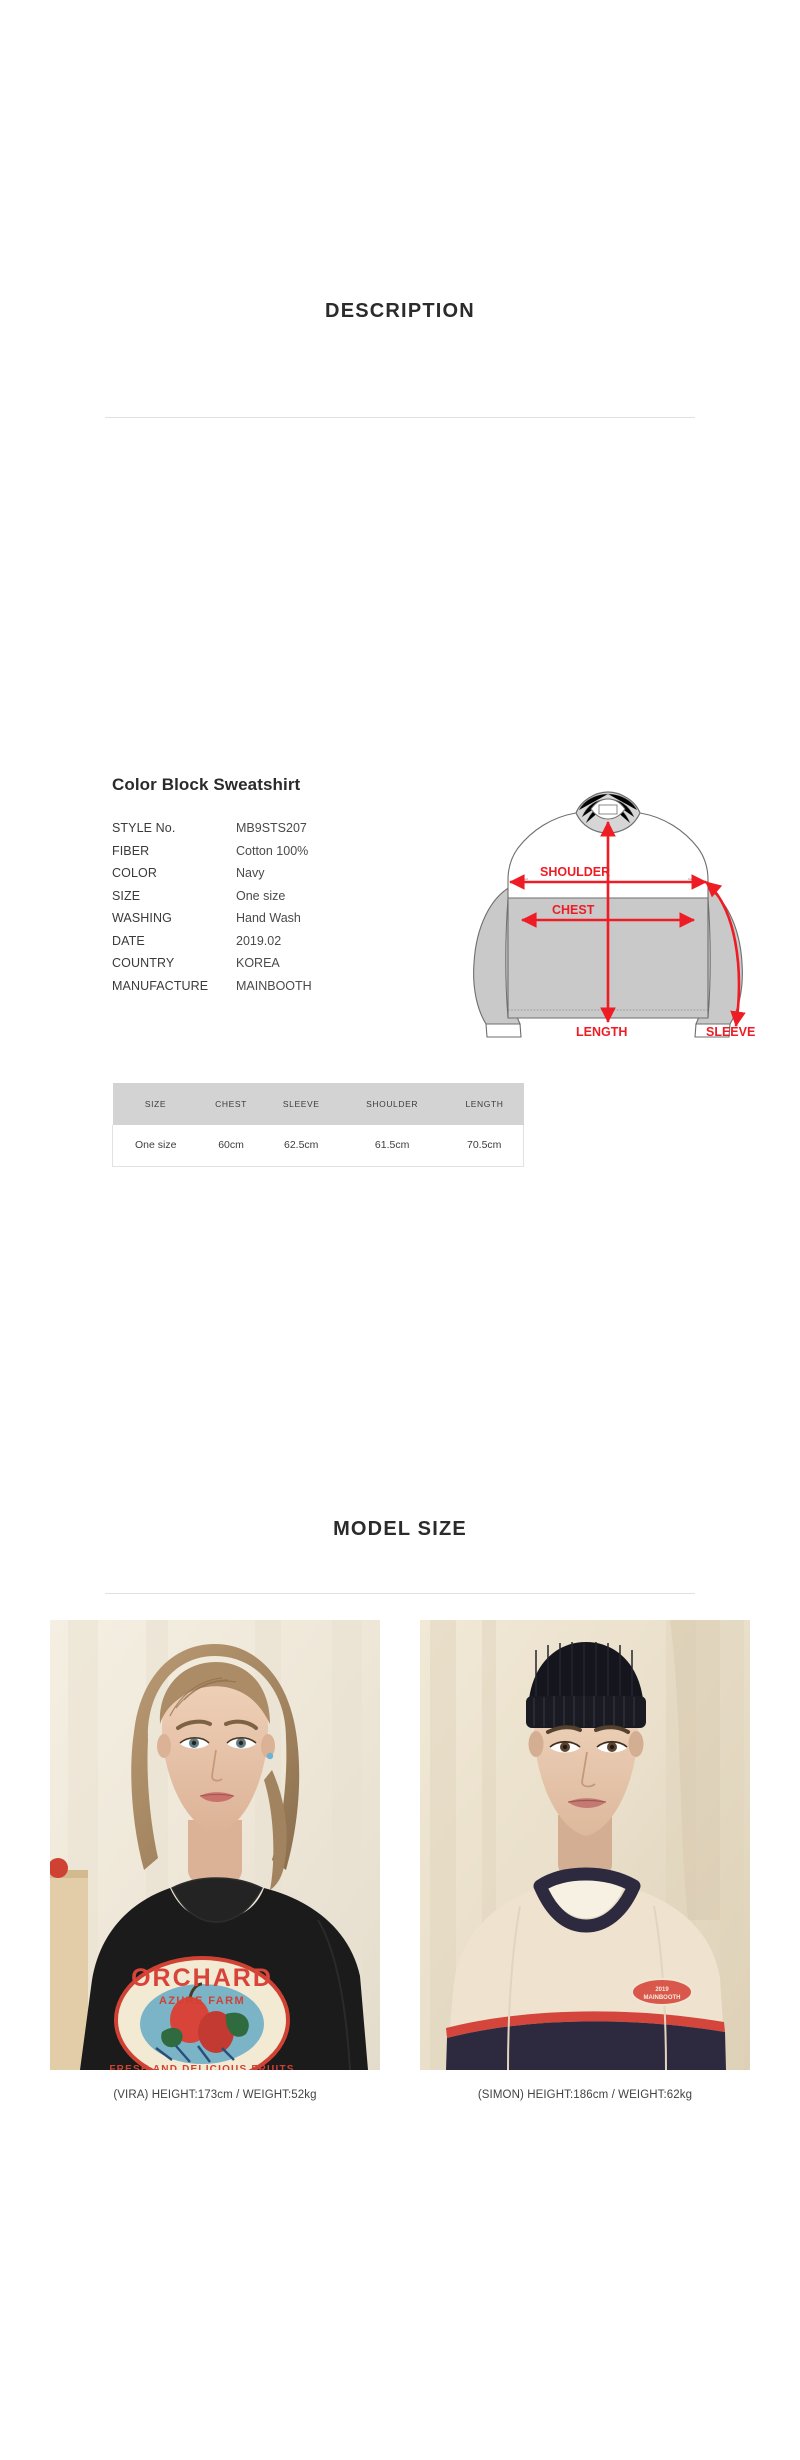 The image size is (800, 2460). What do you see at coordinates (259, 940) in the screenshot?
I see `spec-value: 2019.02` at bounding box center [259, 940].